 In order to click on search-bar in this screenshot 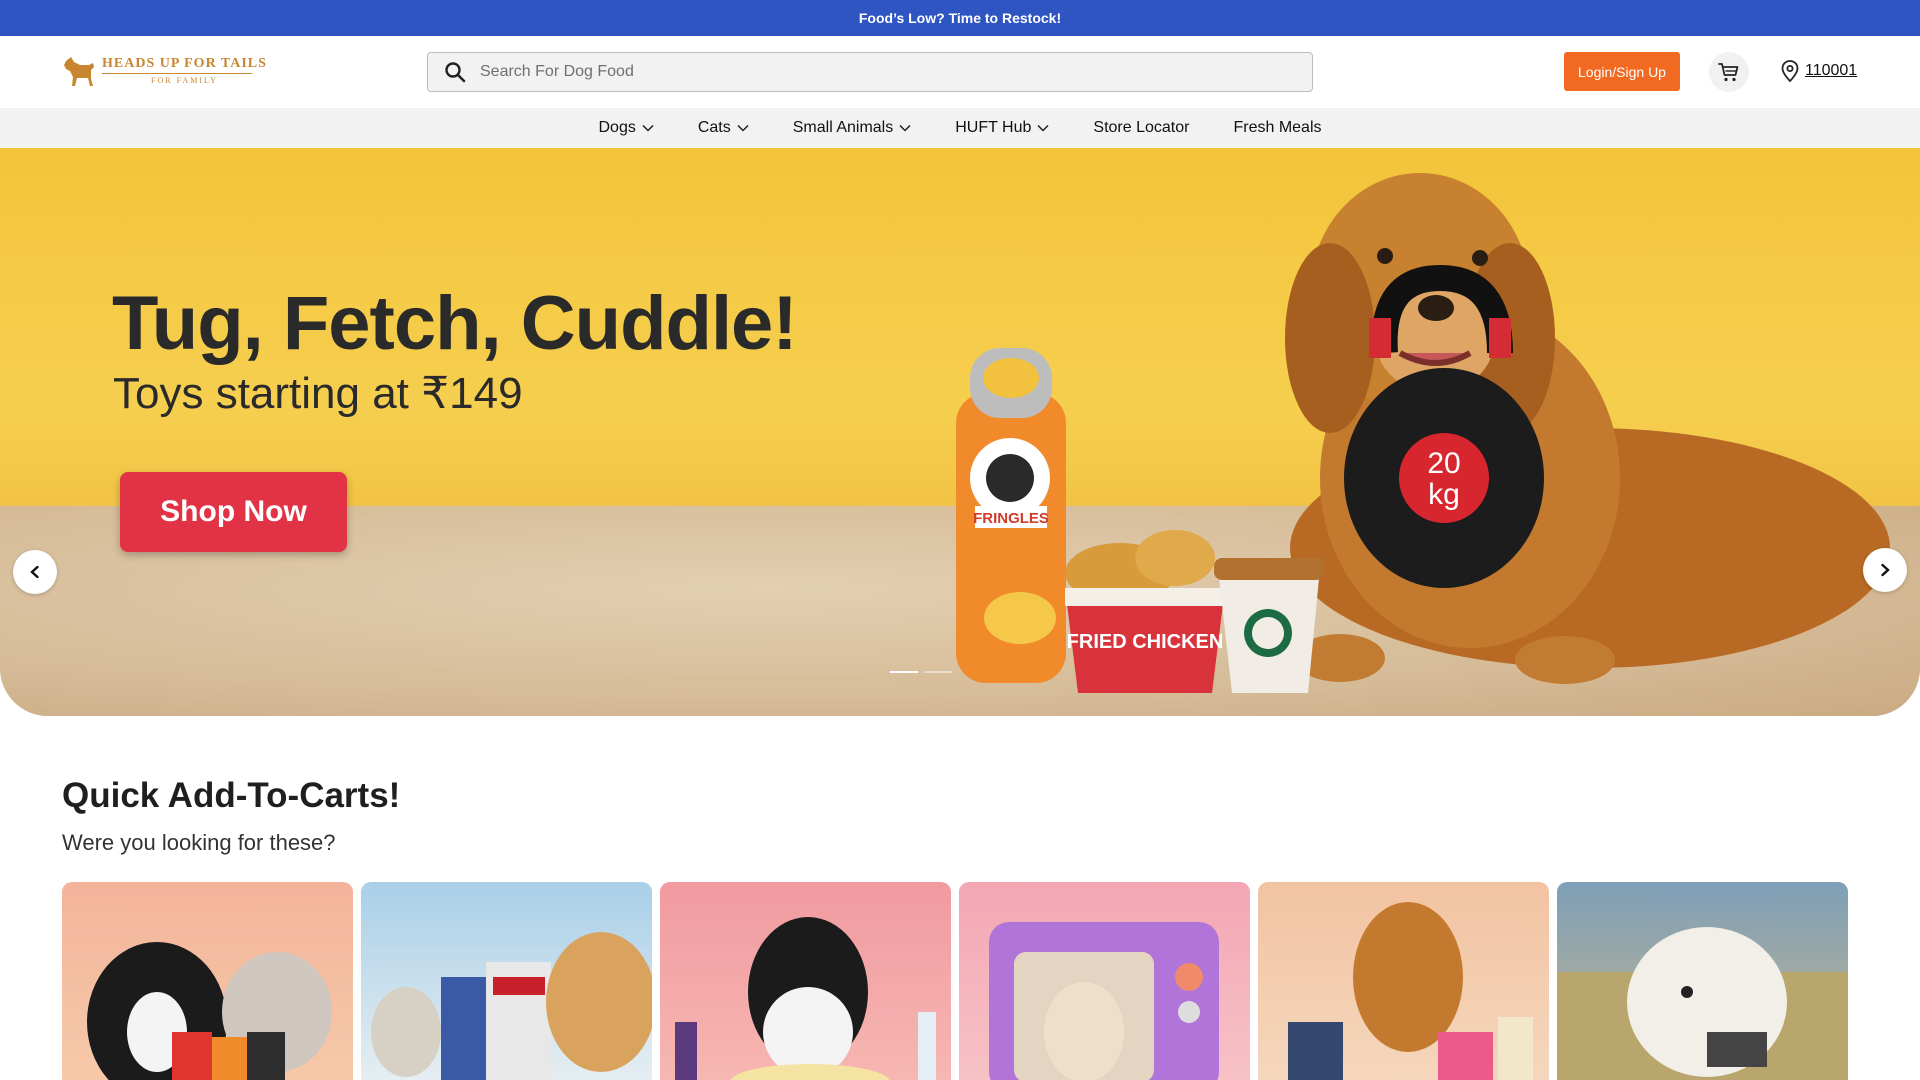, I will do `click(870, 72)`.